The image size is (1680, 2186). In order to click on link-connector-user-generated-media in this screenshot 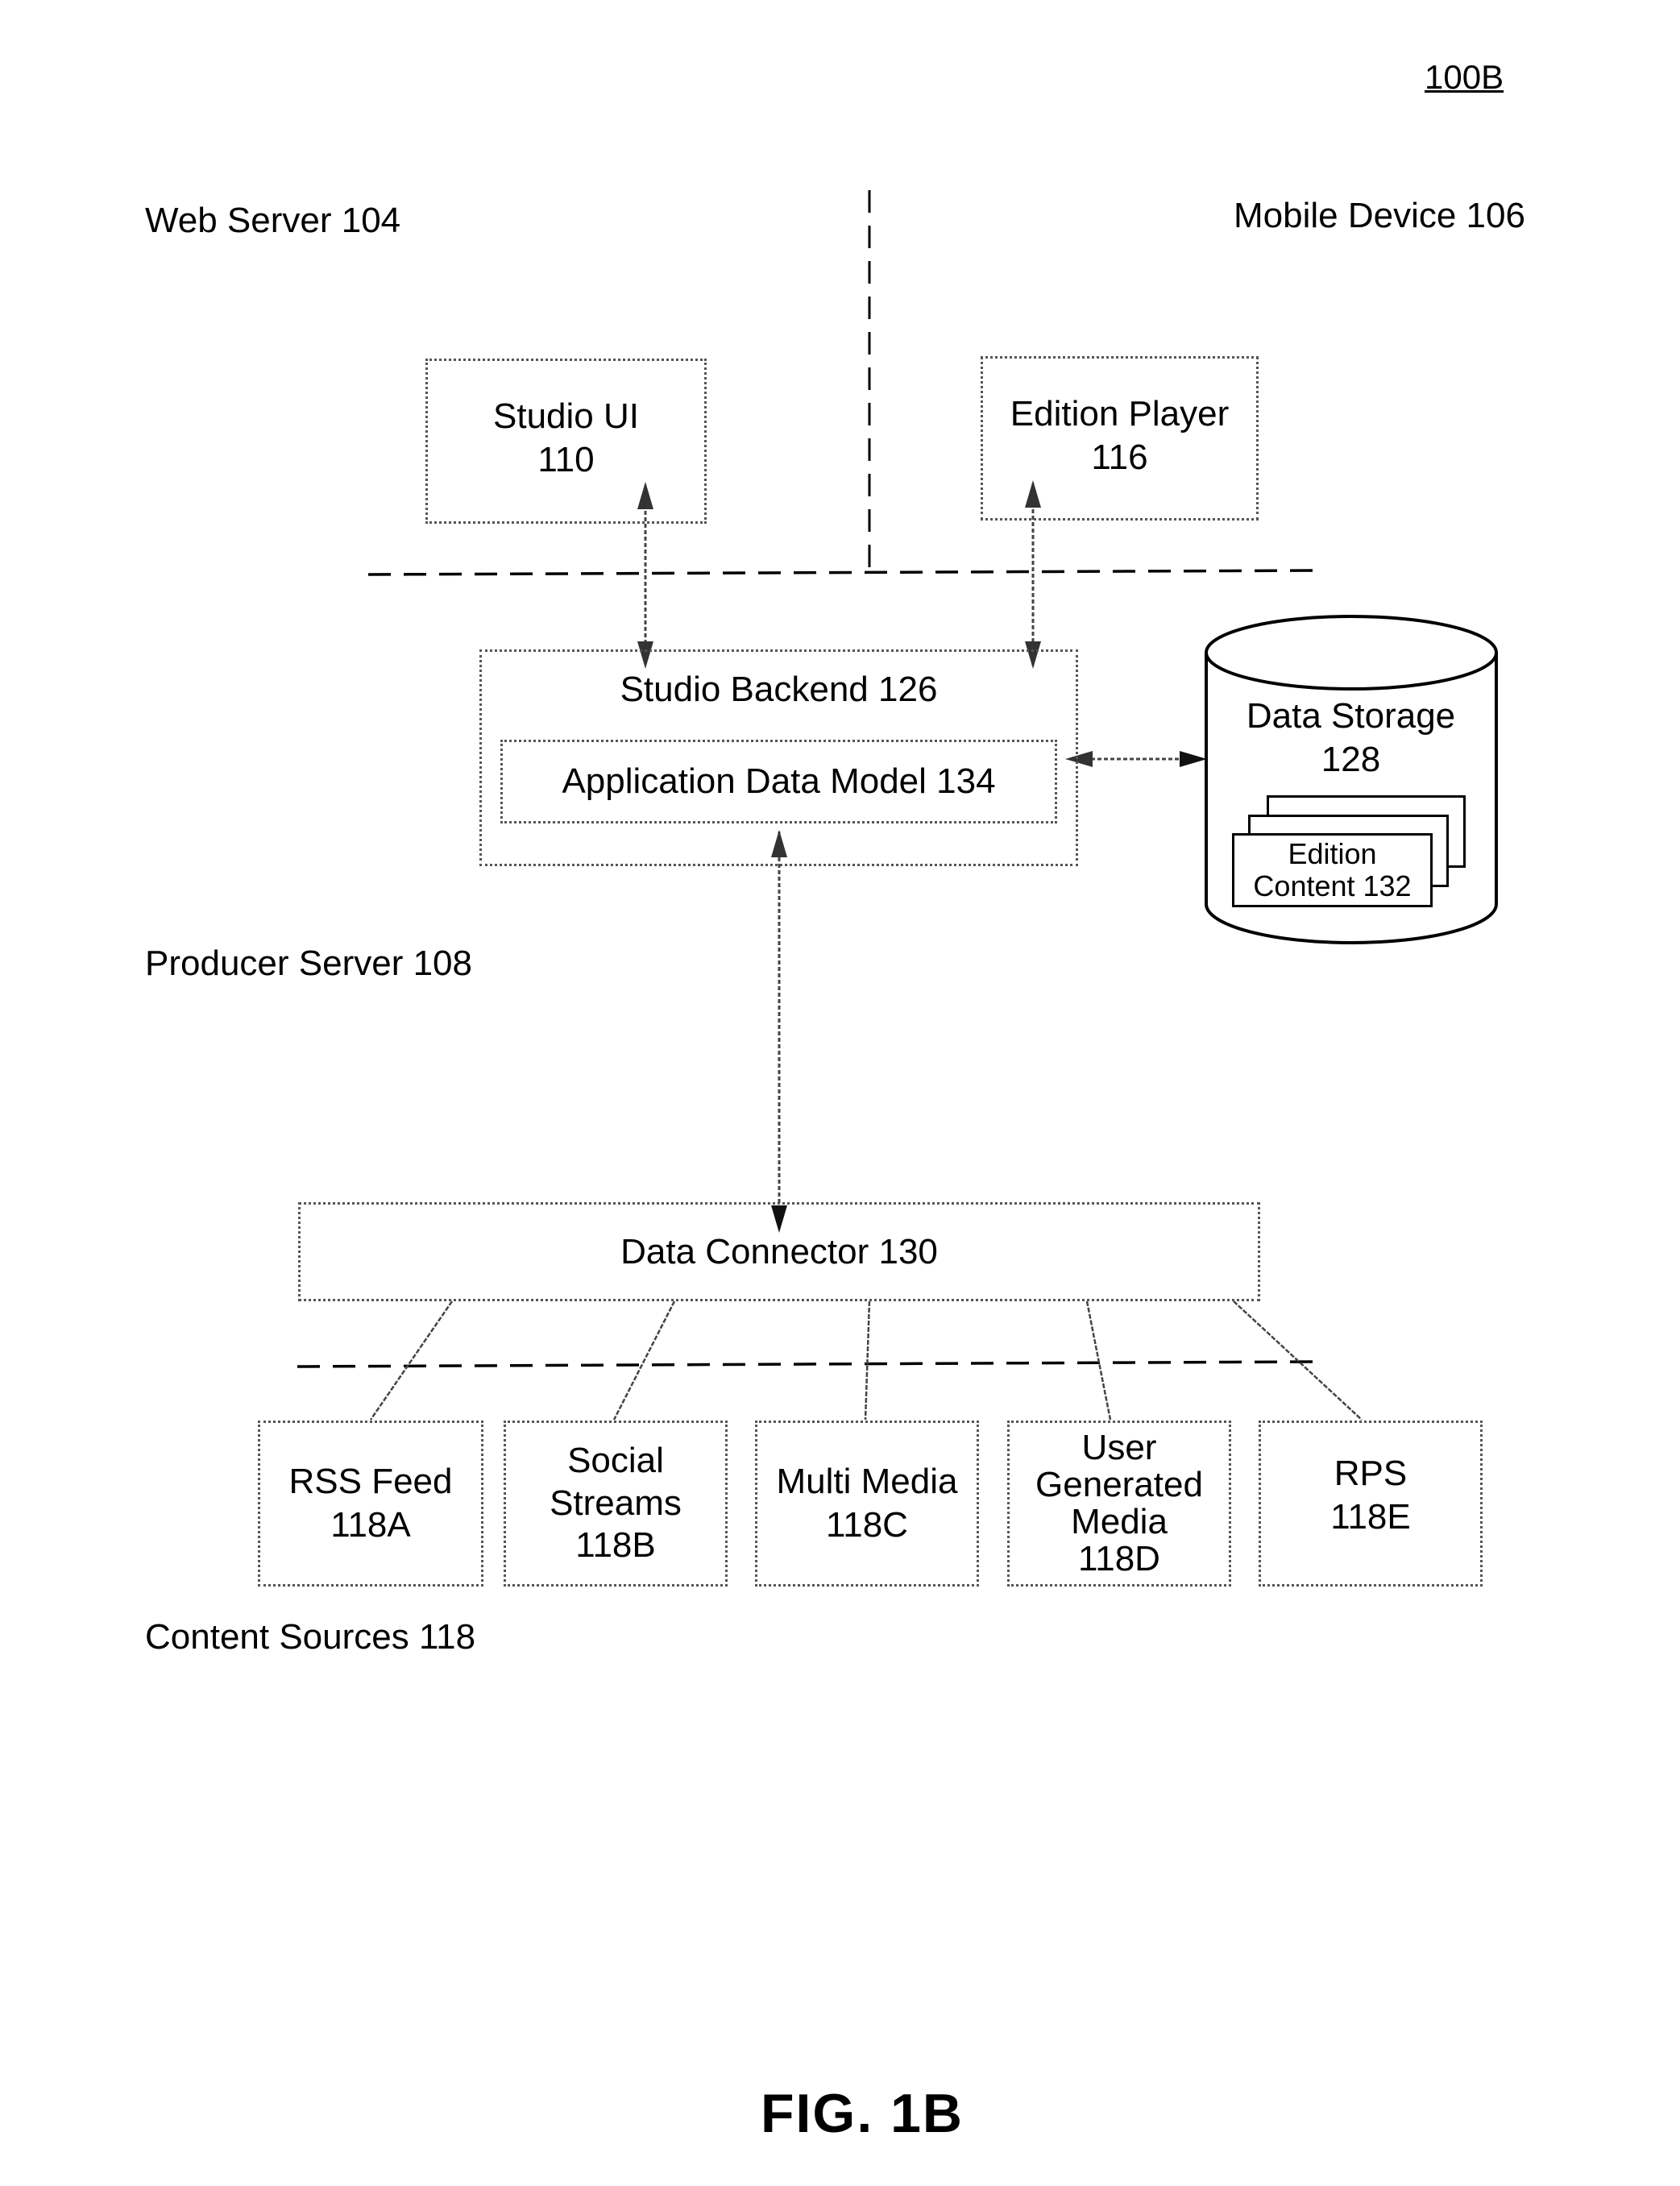, I will do `click(1098, 1360)`.